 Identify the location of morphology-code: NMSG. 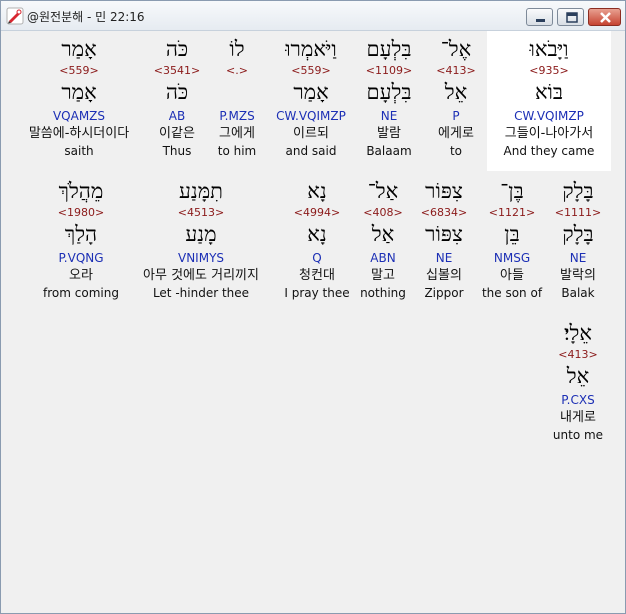
(512, 258).